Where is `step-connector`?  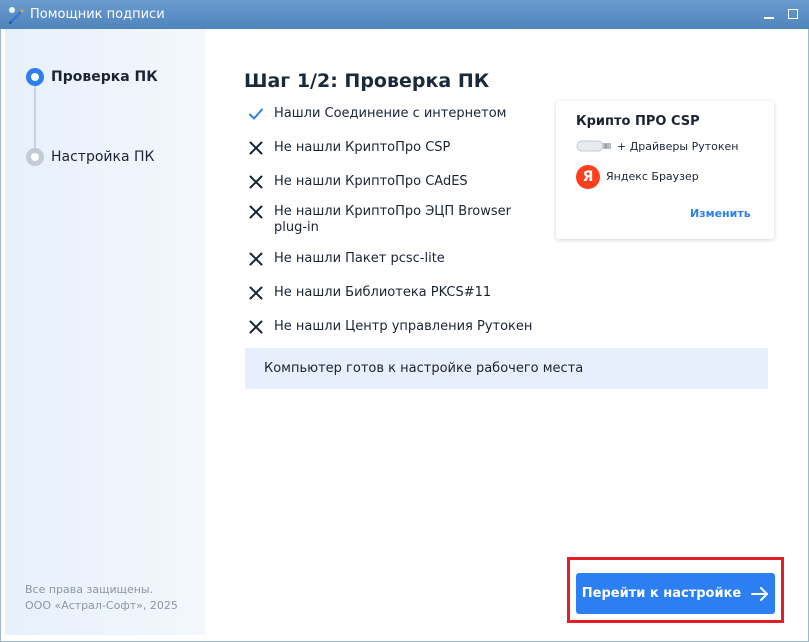
step-connector is located at coordinates (35, 116).